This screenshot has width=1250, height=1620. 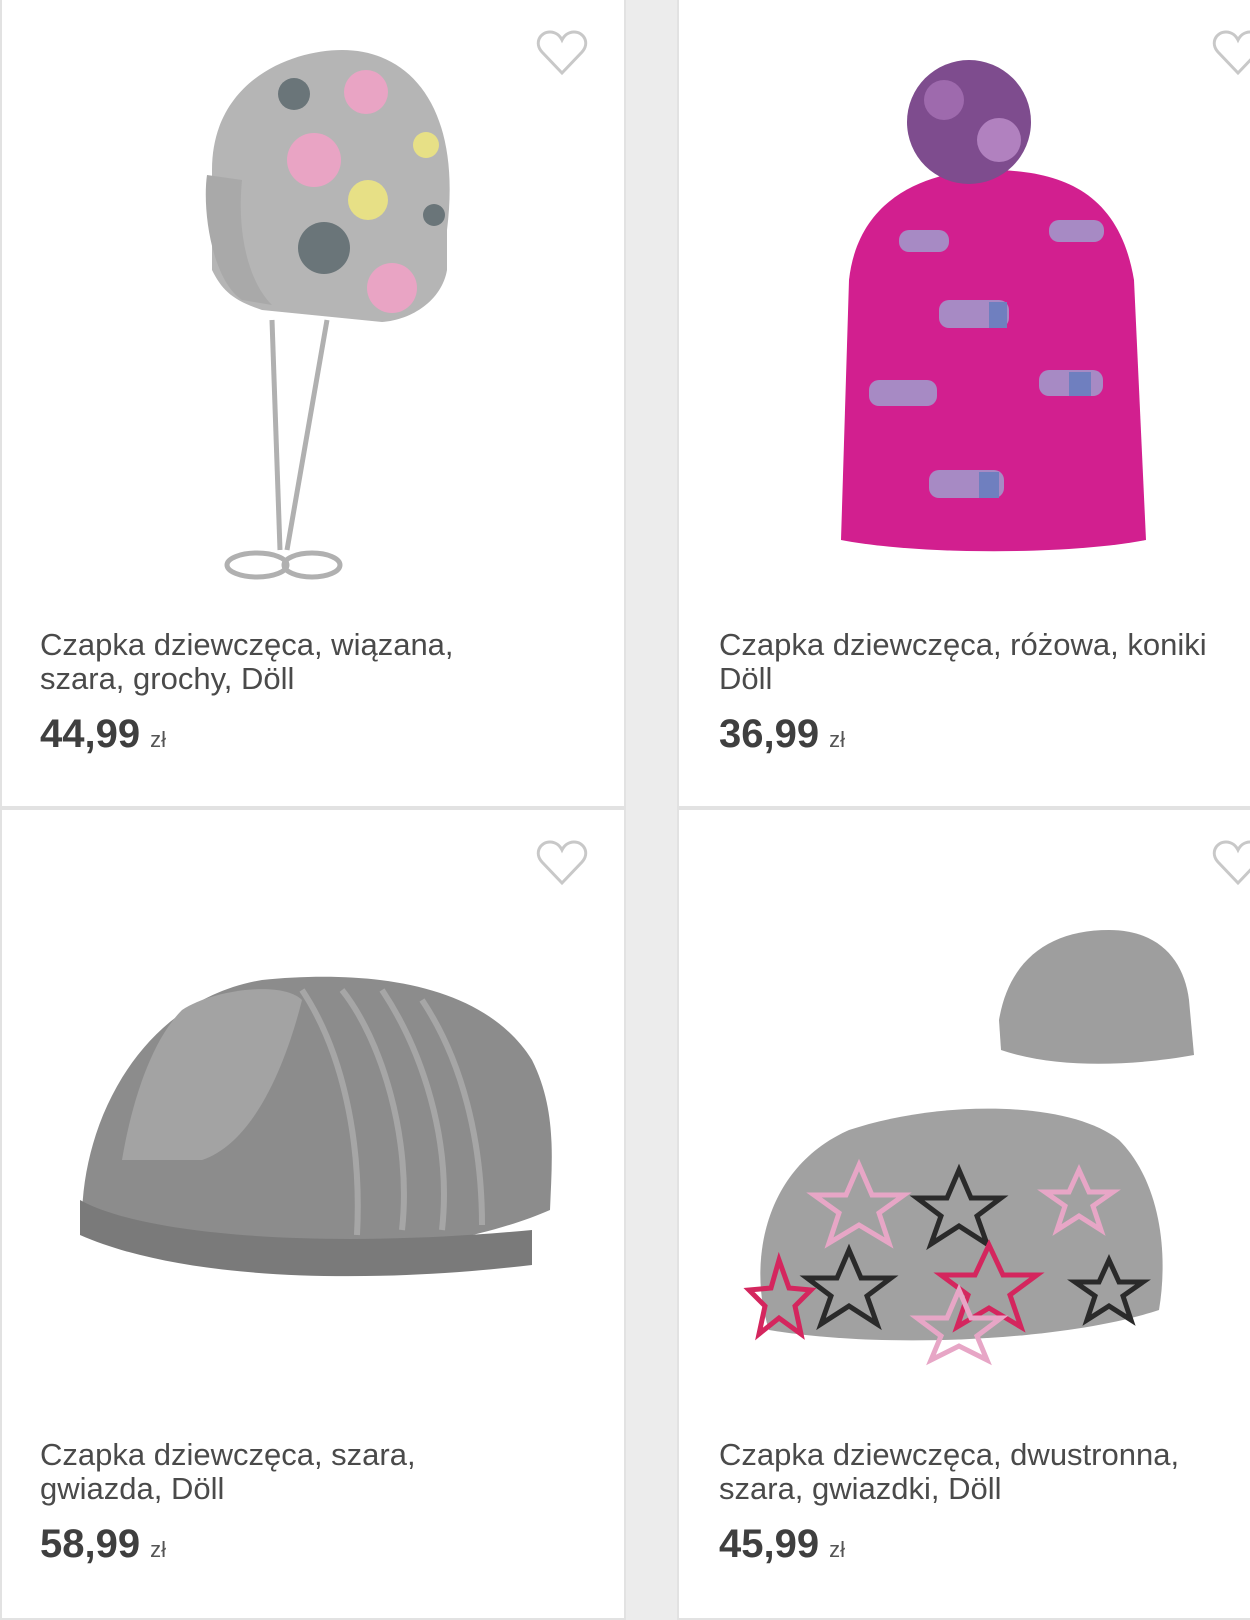 What do you see at coordinates (312, 1120) in the screenshot?
I see `grey-knit-star-beanie-image` at bounding box center [312, 1120].